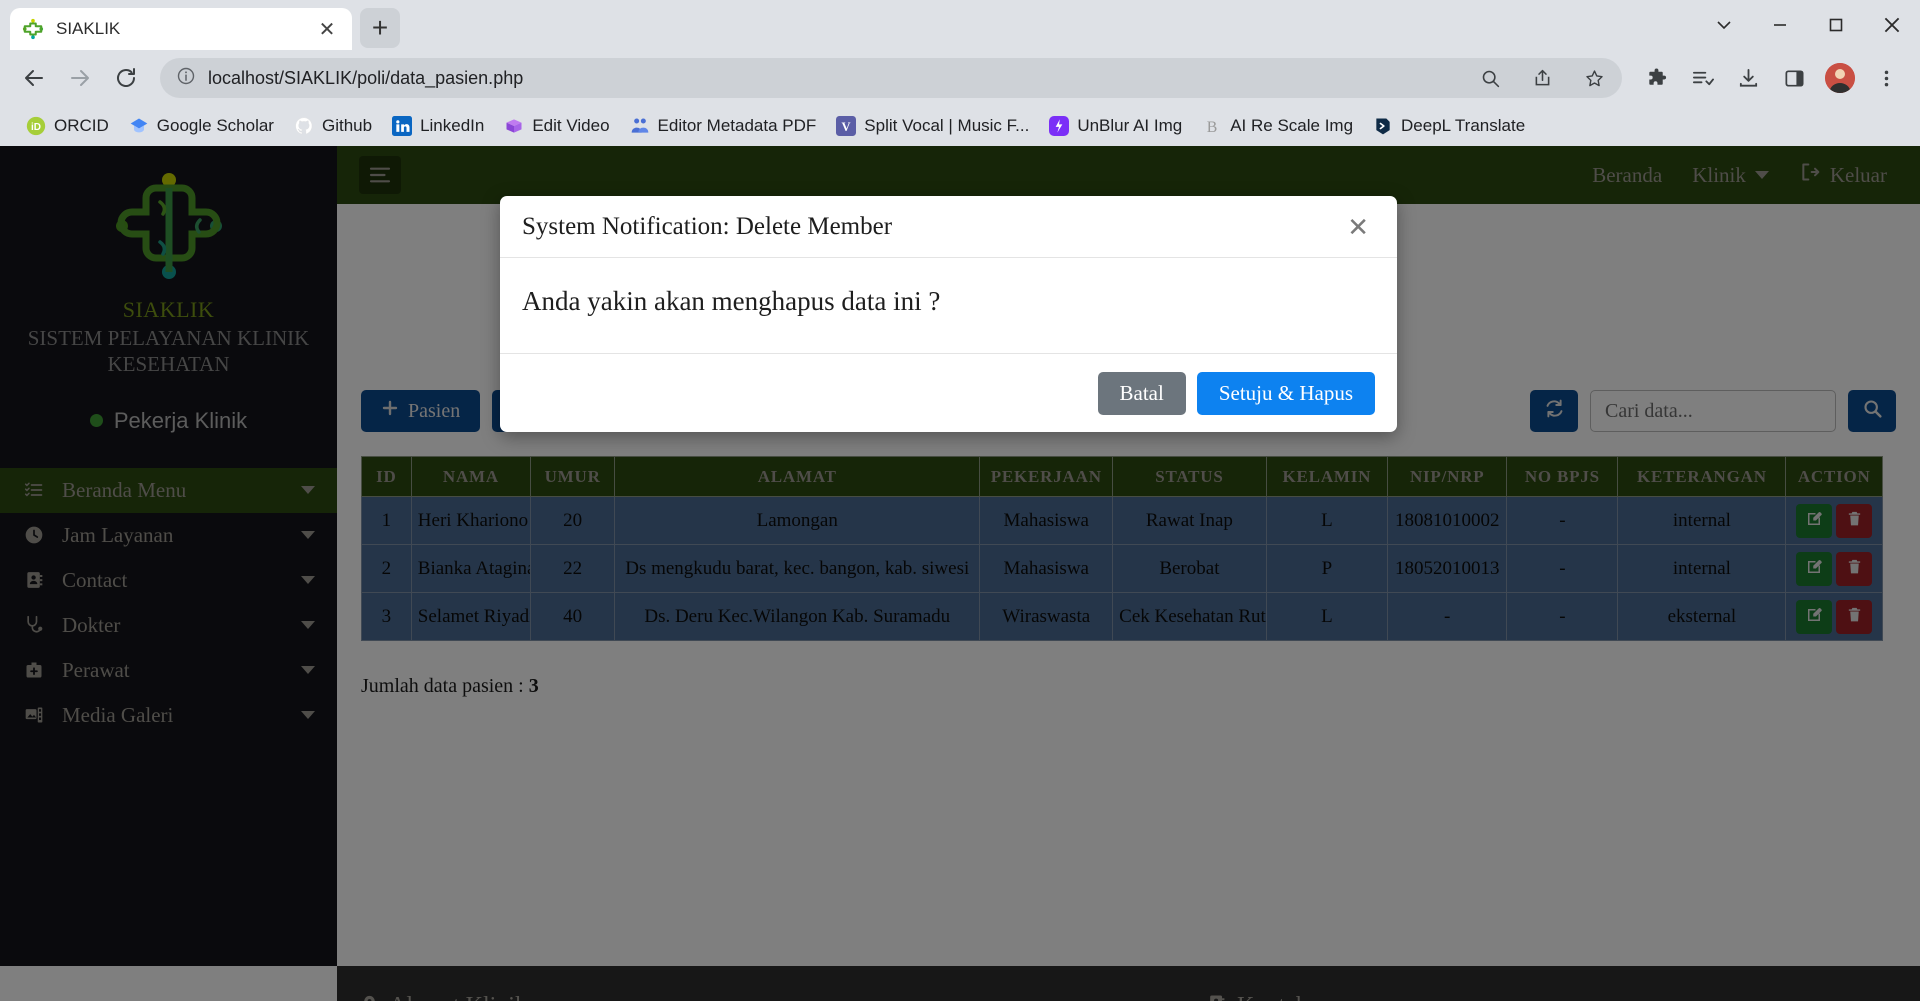  I want to click on bookmark-google-scholar: Google Scholar, so click(201, 126).